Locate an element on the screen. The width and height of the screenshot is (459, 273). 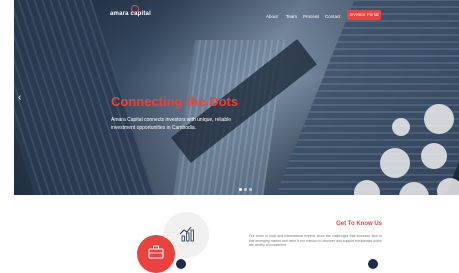
chevron-left-icon: ‹ is located at coordinates (22, 98).